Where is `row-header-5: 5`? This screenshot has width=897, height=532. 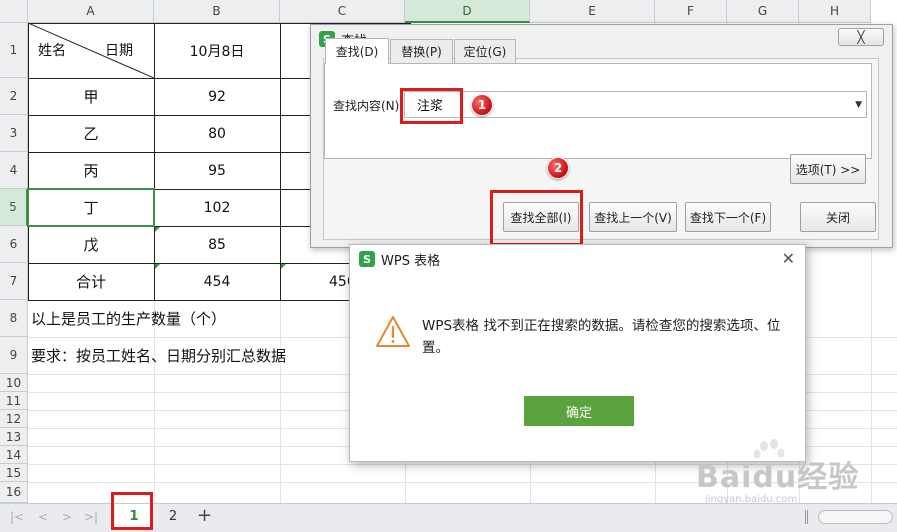
row-header-5: 5 is located at coordinates (14, 207).